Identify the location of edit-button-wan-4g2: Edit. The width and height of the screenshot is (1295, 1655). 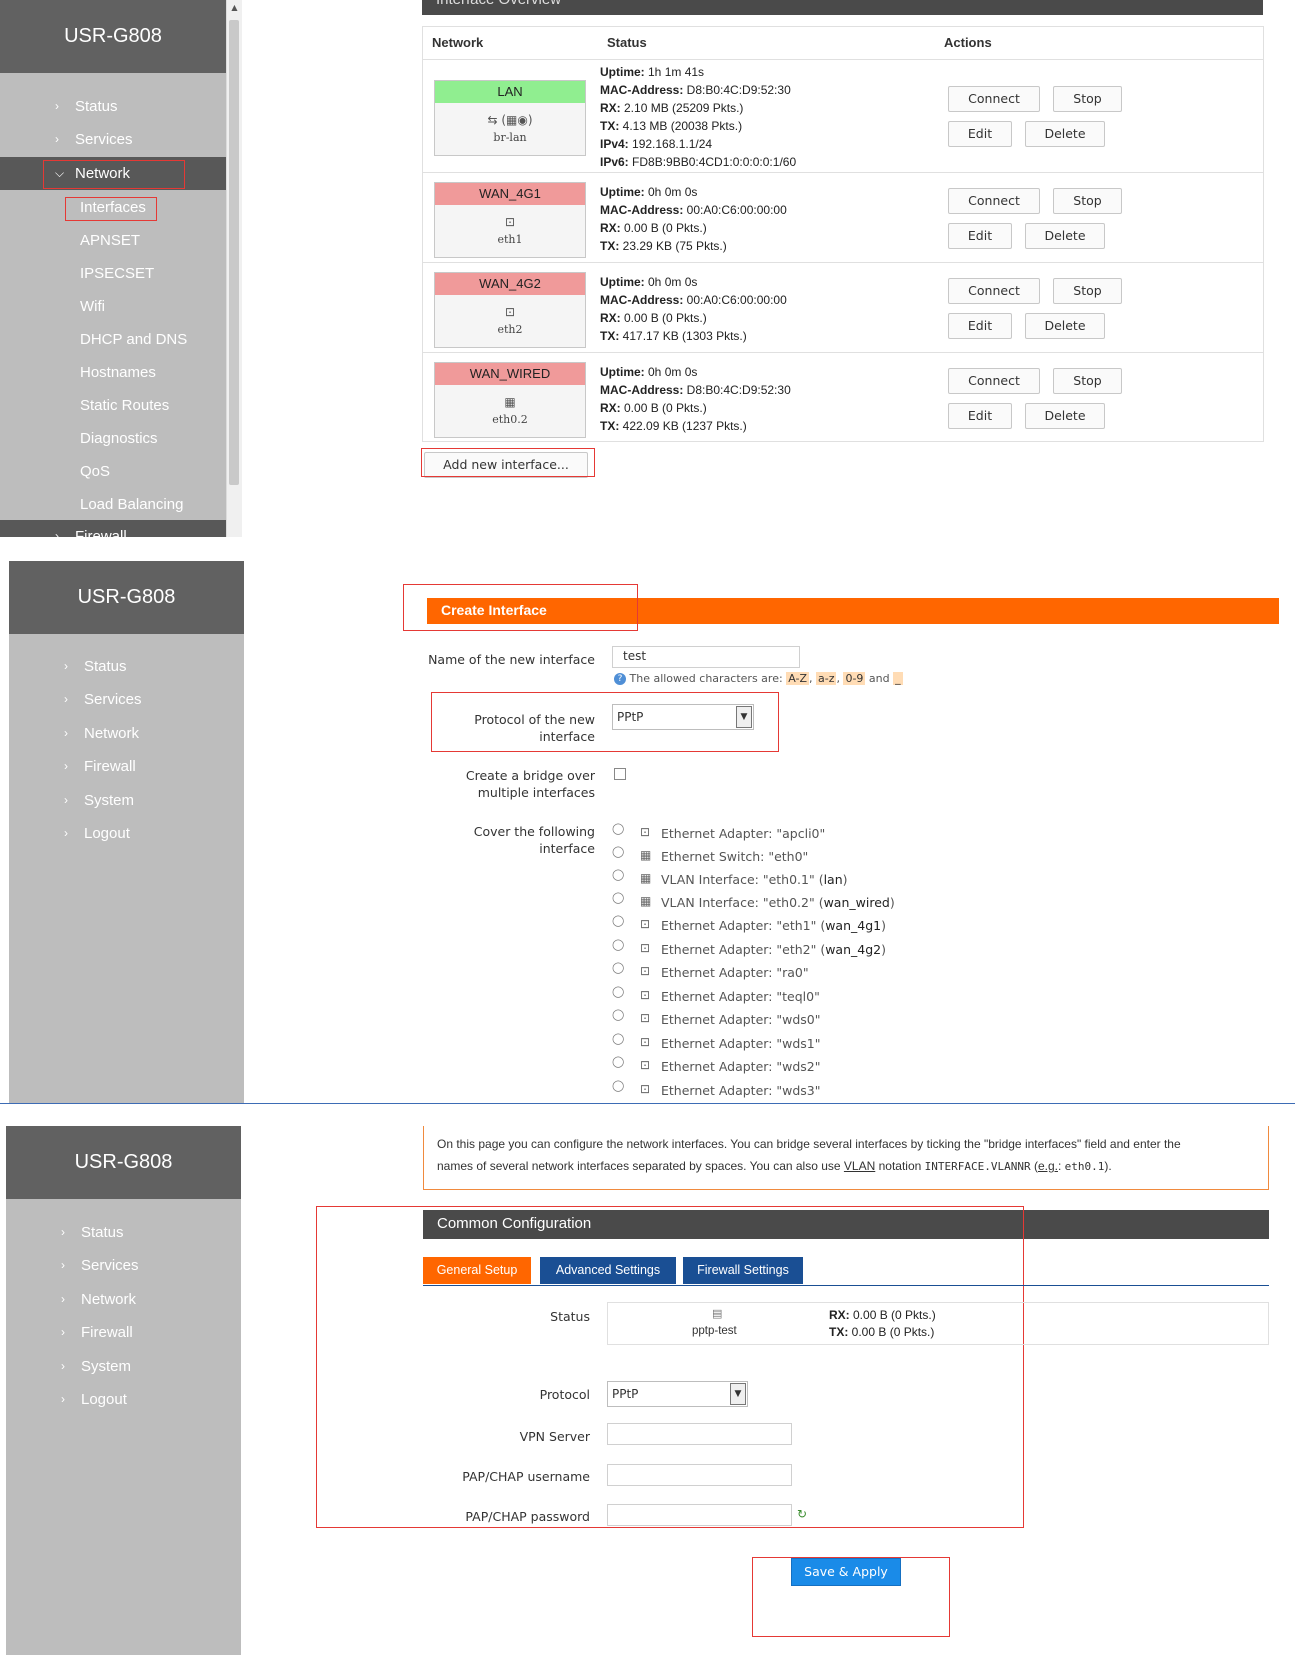
(980, 326).